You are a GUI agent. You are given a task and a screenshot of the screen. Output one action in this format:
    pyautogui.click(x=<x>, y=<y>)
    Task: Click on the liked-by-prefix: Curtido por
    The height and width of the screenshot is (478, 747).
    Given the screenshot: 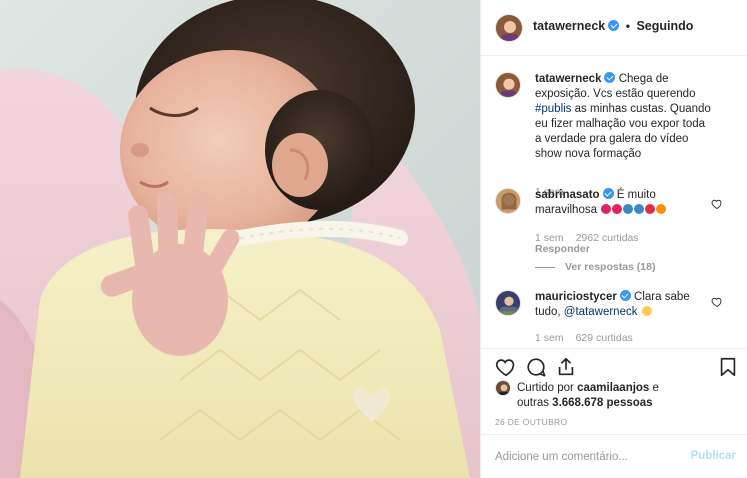 What is the action you would take?
    pyautogui.click(x=547, y=388)
    